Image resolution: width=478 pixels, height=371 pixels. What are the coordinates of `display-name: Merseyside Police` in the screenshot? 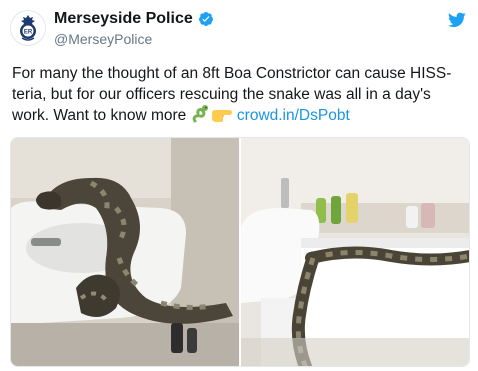 It's located at (123, 19).